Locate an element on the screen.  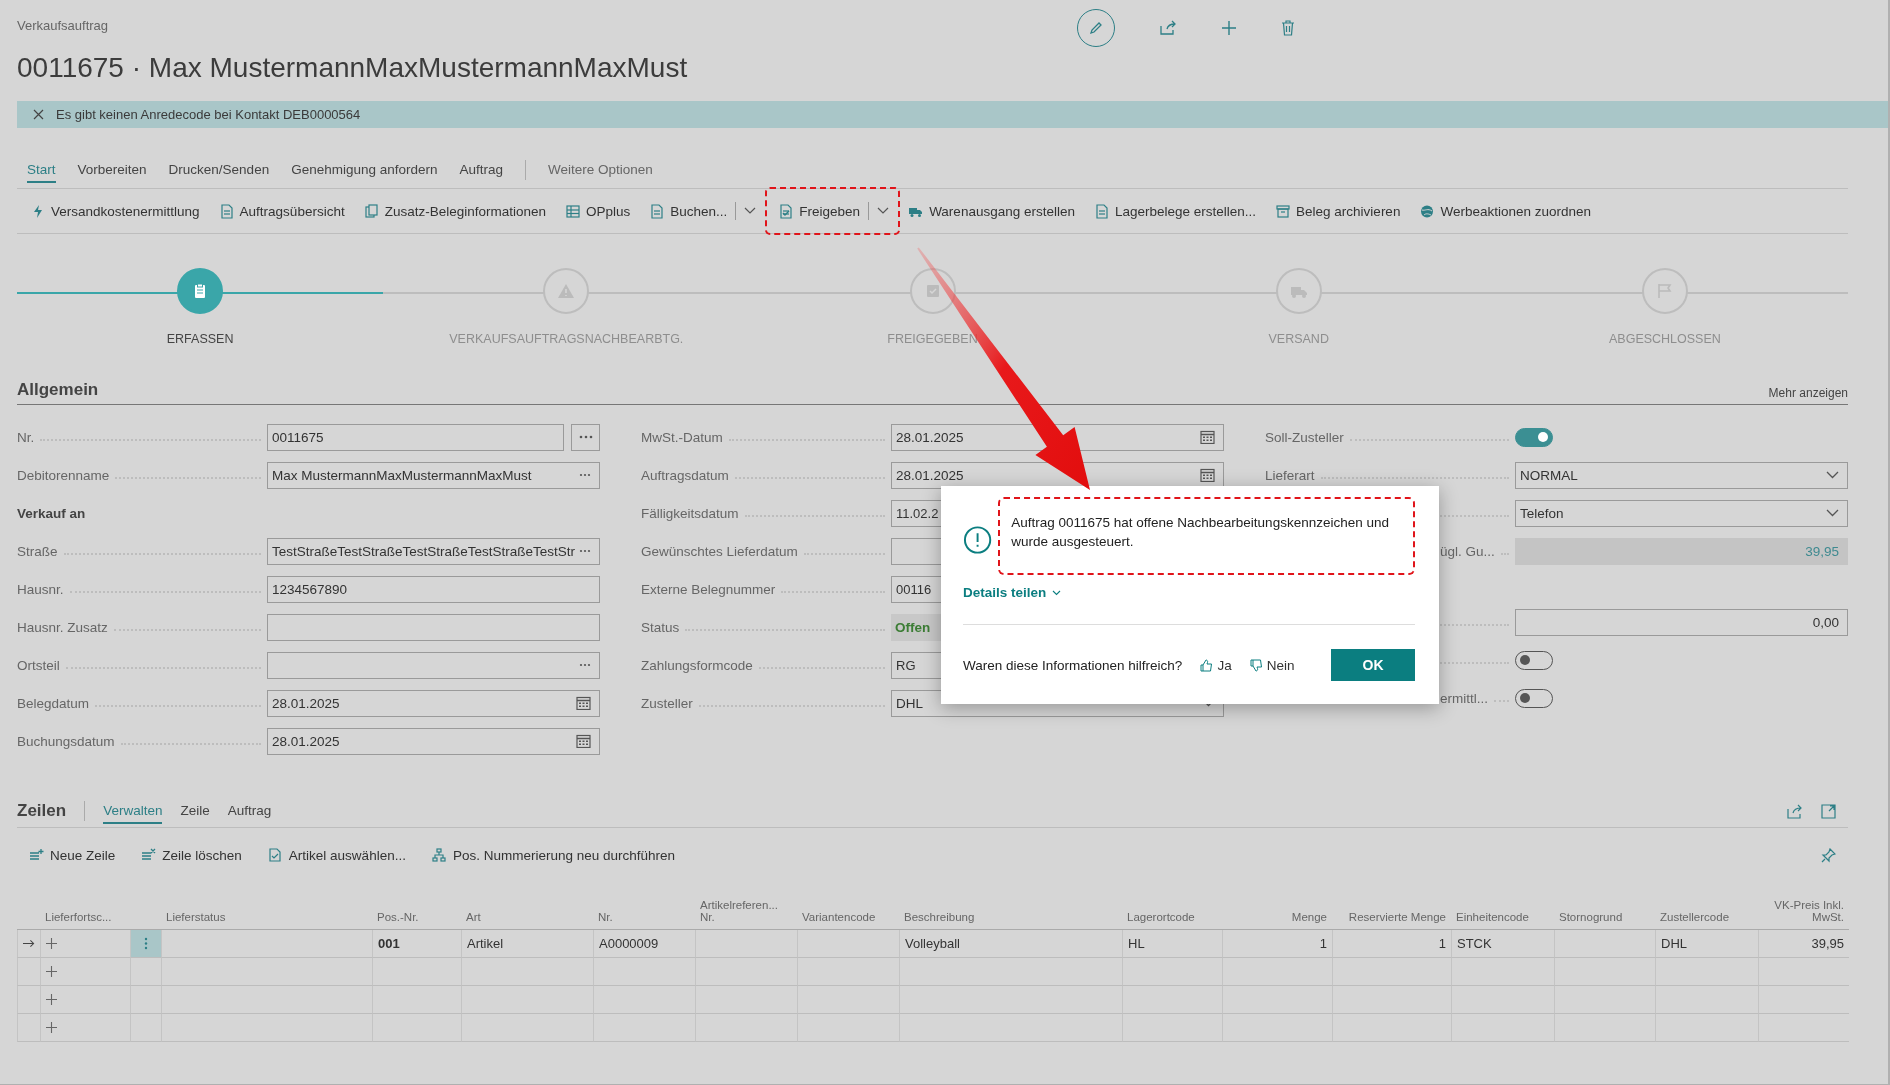
field-label: Lieferart is located at coordinates (1290, 475).